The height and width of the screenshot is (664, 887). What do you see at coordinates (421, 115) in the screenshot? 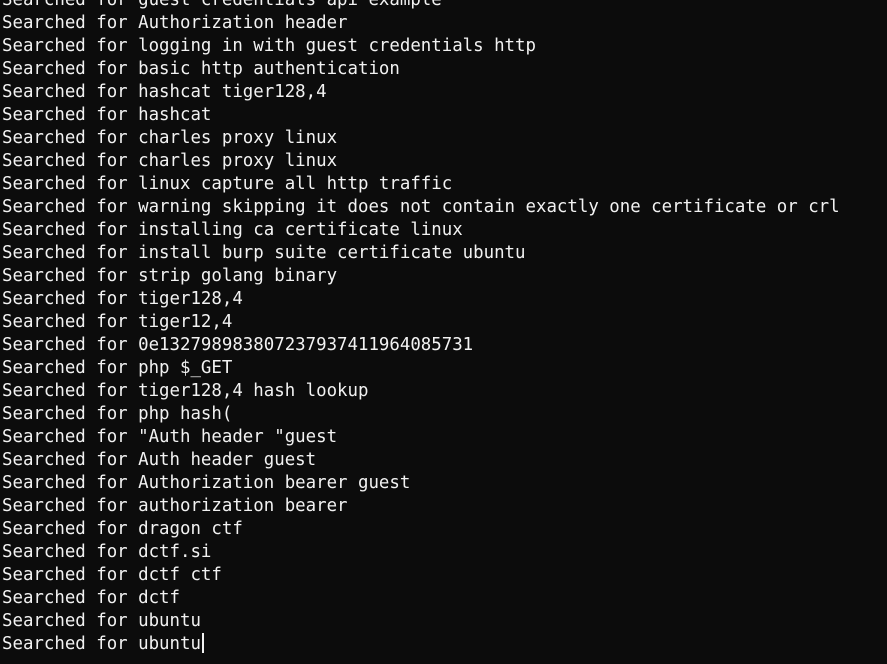
I see `terminal-line: Searched for hashcat` at bounding box center [421, 115].